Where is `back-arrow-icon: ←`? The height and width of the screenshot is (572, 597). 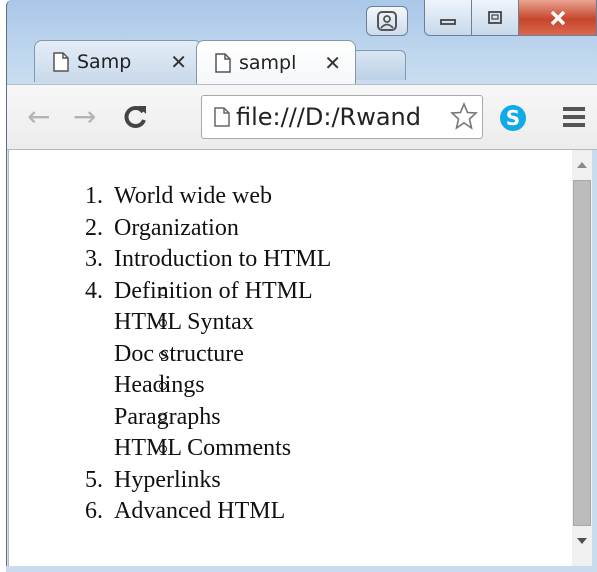
back-arrow-icon: ← is located at coordinates (38, 117).